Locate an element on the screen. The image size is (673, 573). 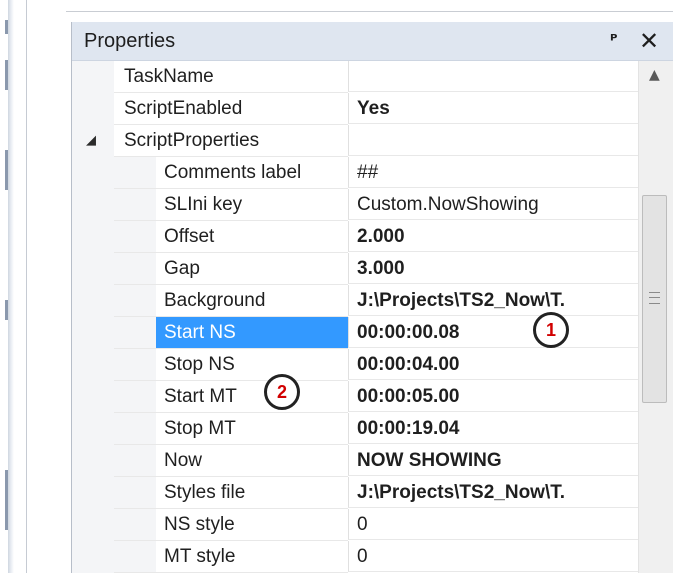
property-name-cell: Stop NS is located at coordinates (252, 365).